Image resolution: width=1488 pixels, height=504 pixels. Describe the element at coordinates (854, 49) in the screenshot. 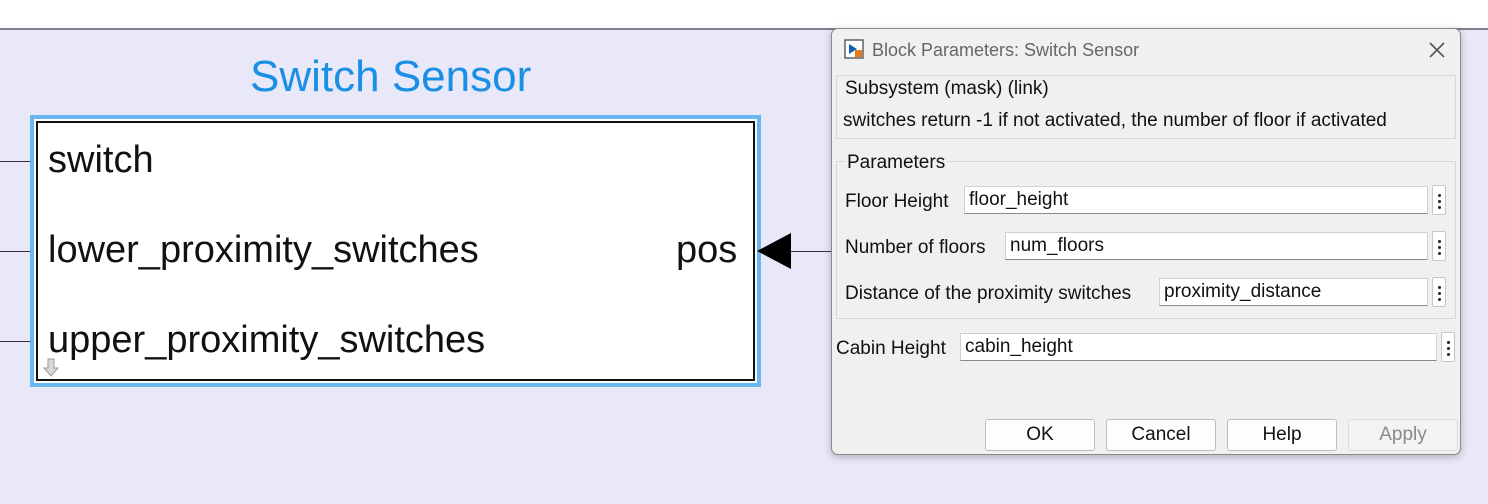

I see `simulink-block-icon` at that location.